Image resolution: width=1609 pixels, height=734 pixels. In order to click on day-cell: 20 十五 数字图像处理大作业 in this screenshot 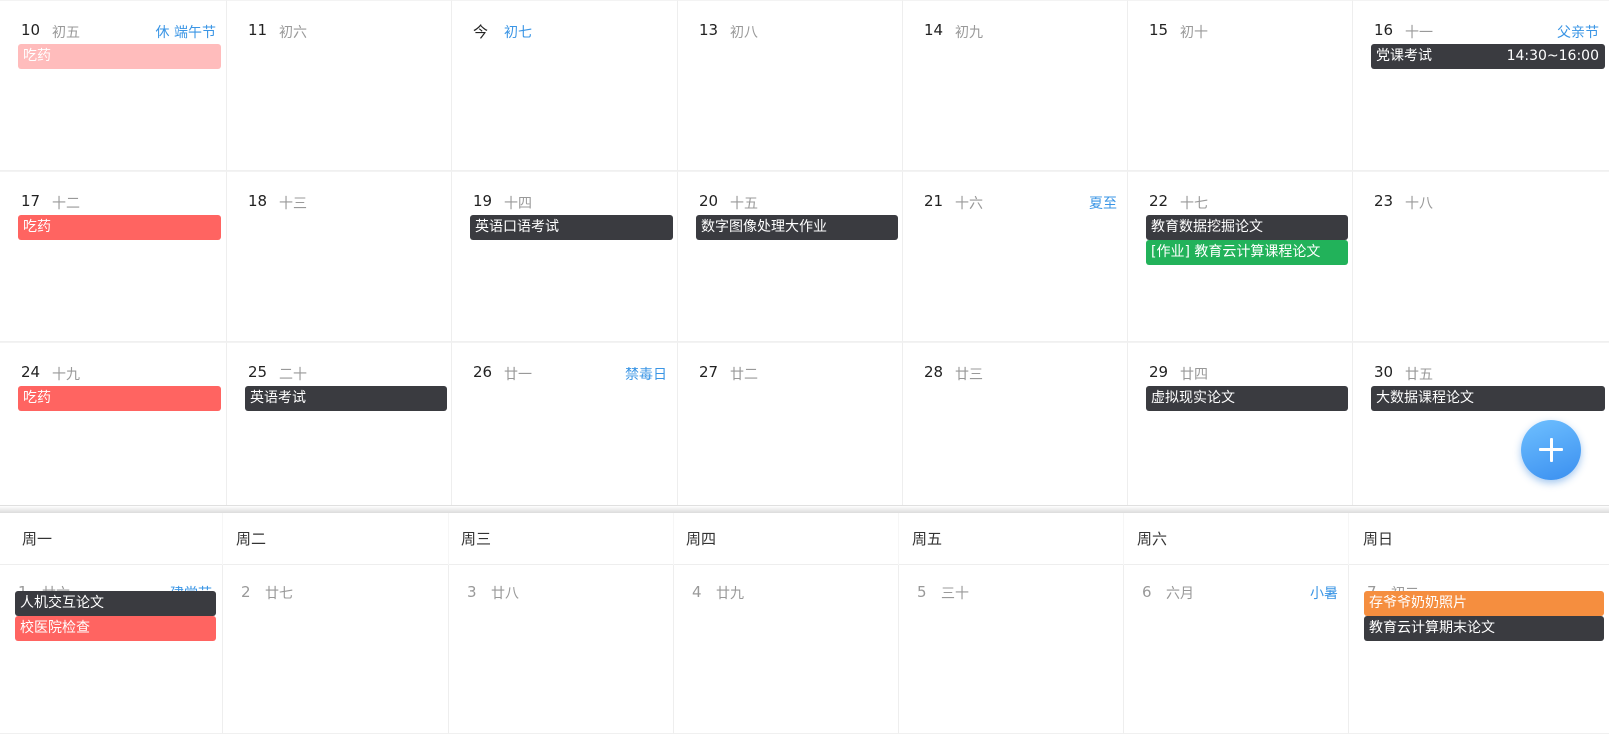, I will do `click(789, 256)`.